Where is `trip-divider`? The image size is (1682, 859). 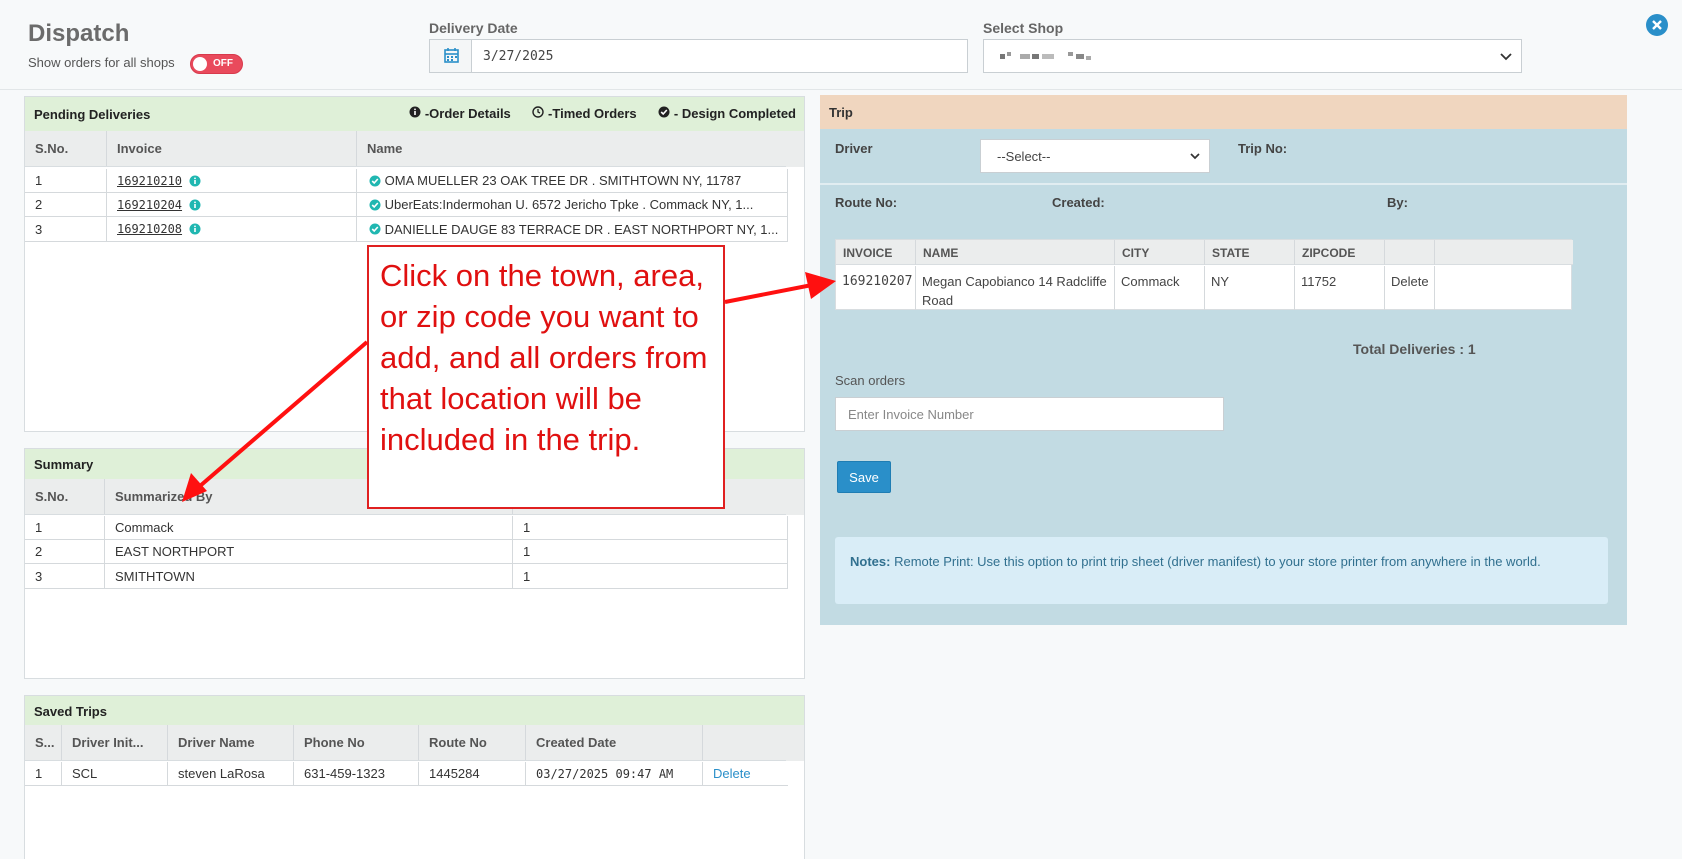 trip-divider is located at coordinates (1223, 184).